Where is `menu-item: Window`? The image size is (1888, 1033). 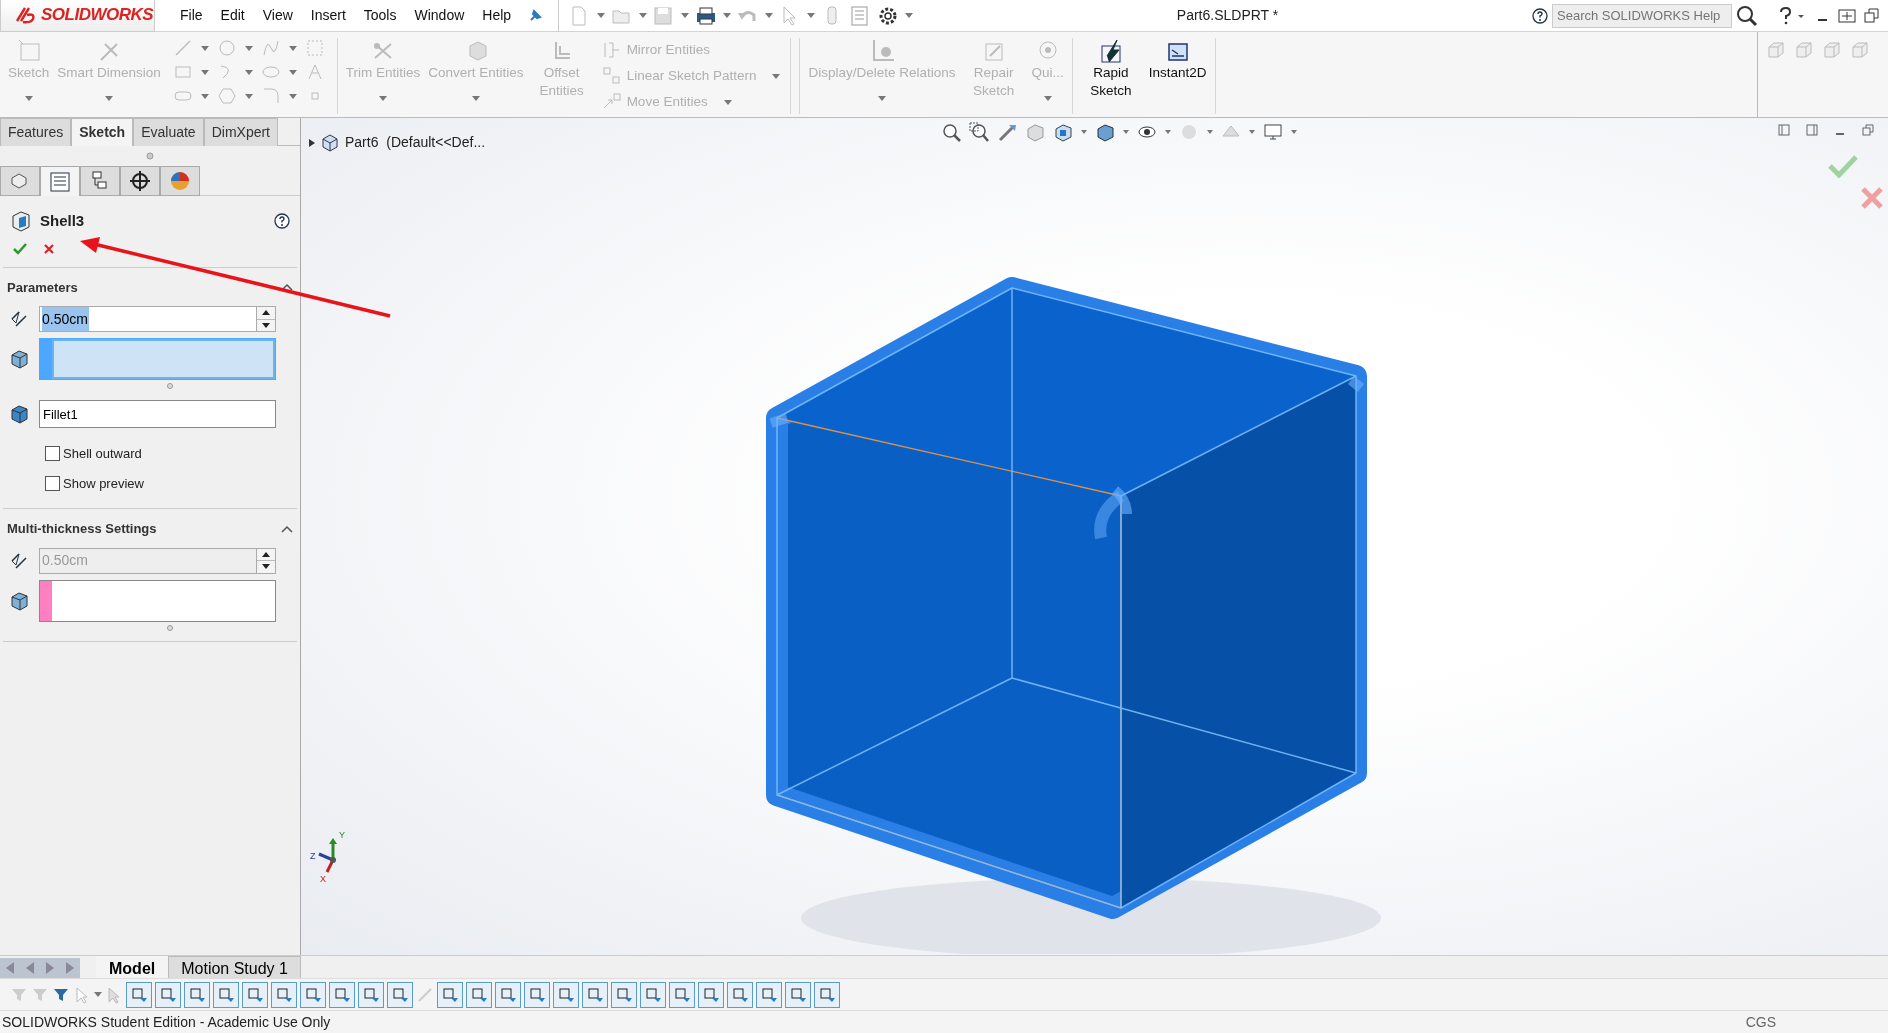
menu-item: Window is located at coordinates (439, 15).